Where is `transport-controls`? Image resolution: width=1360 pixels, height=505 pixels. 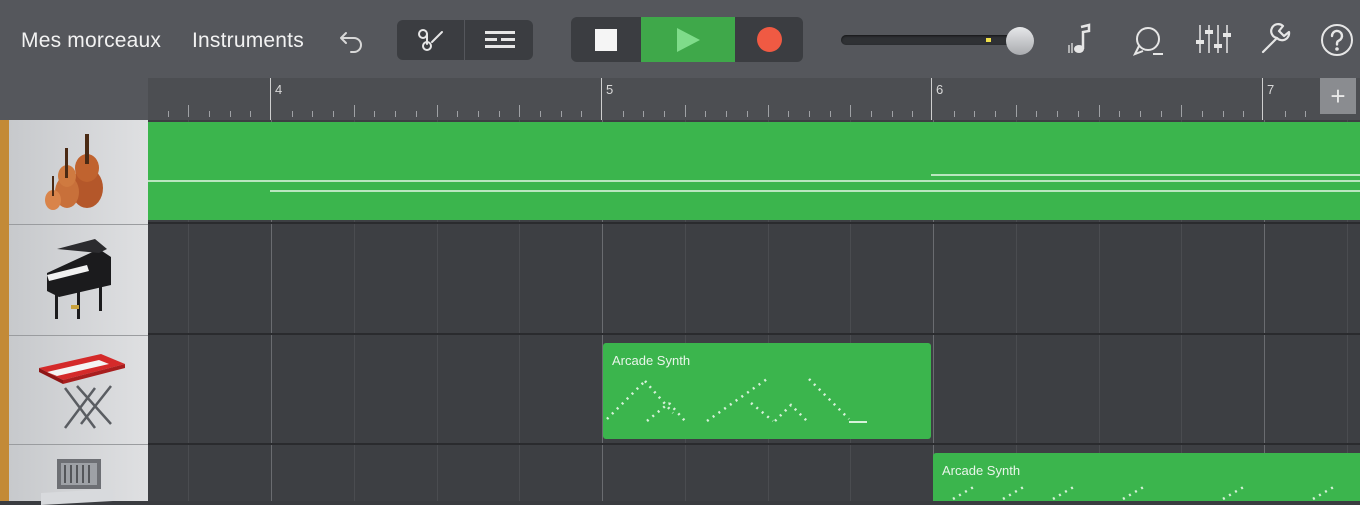
transport-controls is located at coordinates (687, 39).